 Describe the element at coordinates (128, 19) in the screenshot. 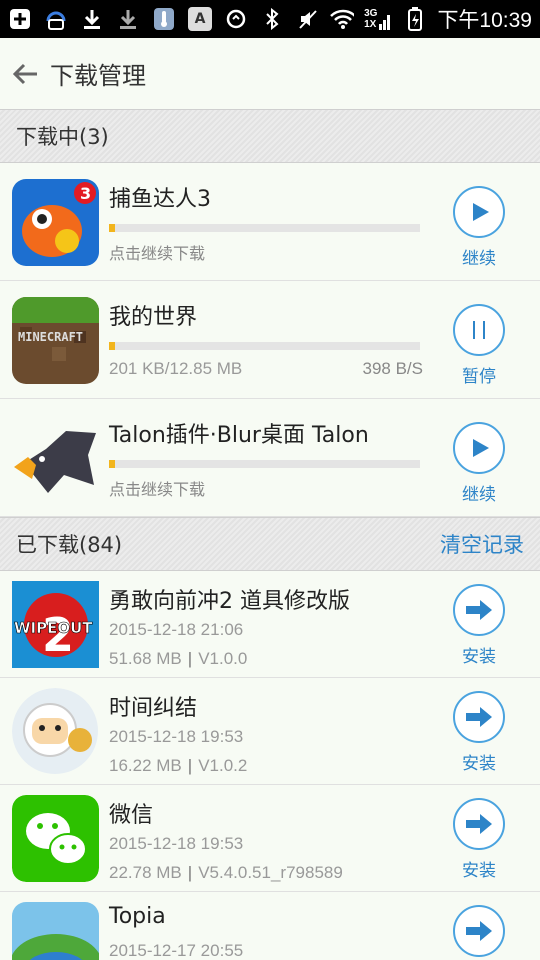

I see `download-queued-icon` at that location.